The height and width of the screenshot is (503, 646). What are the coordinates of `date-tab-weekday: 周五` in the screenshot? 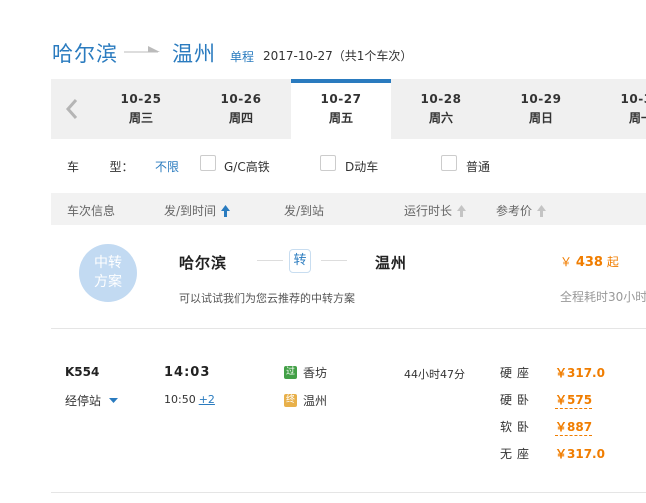 It's located at (340, 118).